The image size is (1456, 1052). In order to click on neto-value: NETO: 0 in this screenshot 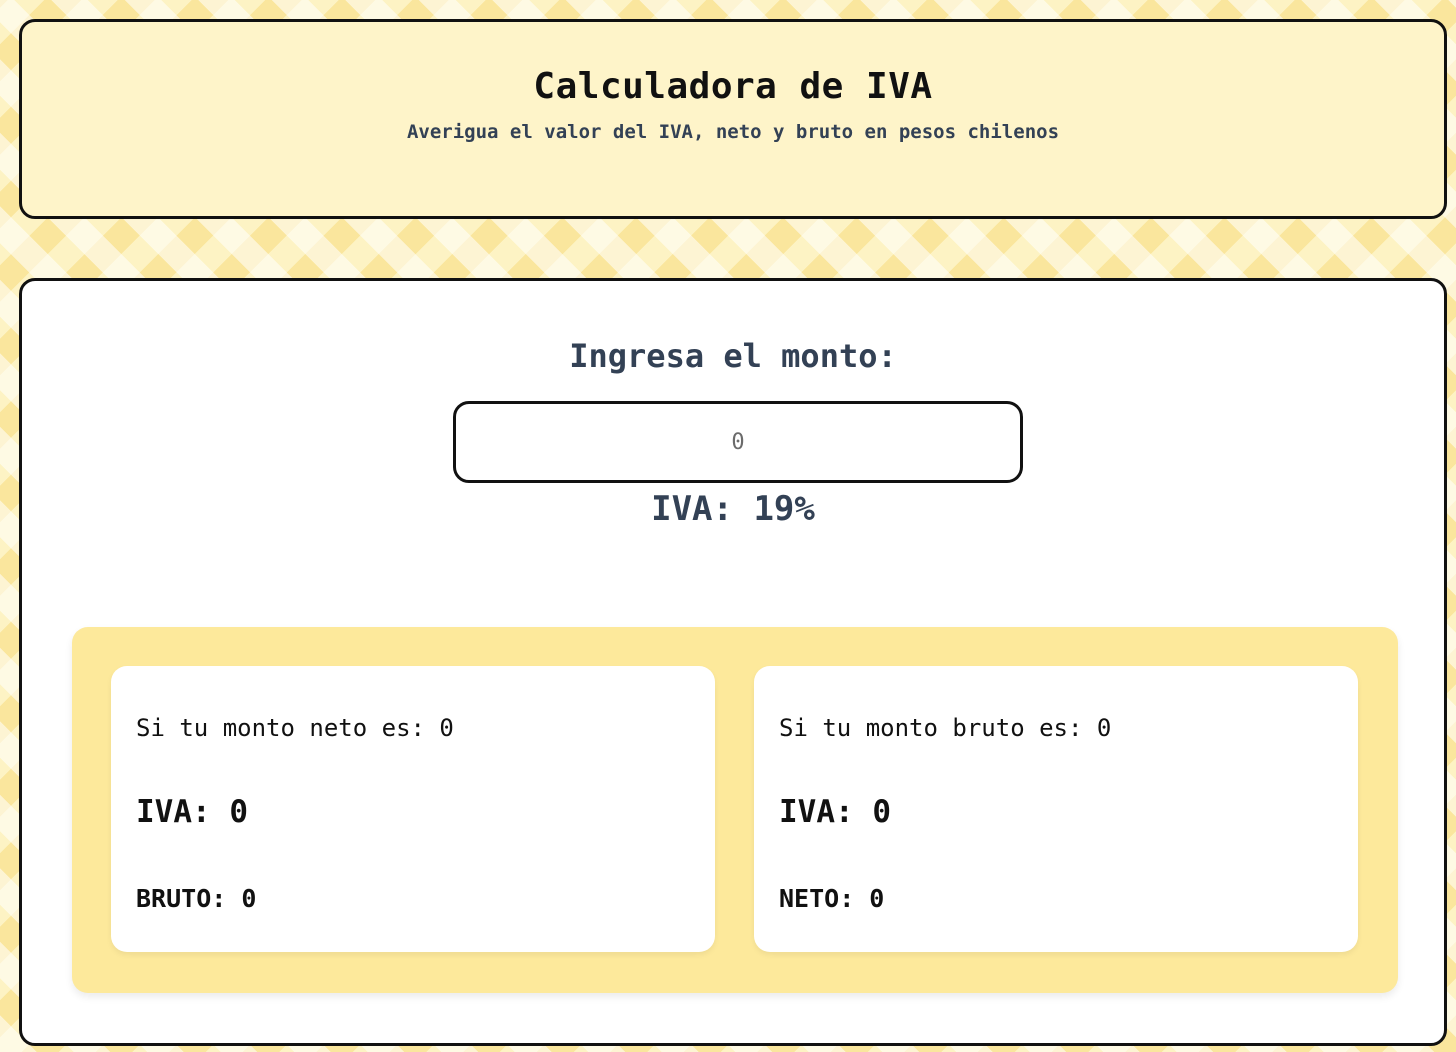, I will do `click(832, 898)`.